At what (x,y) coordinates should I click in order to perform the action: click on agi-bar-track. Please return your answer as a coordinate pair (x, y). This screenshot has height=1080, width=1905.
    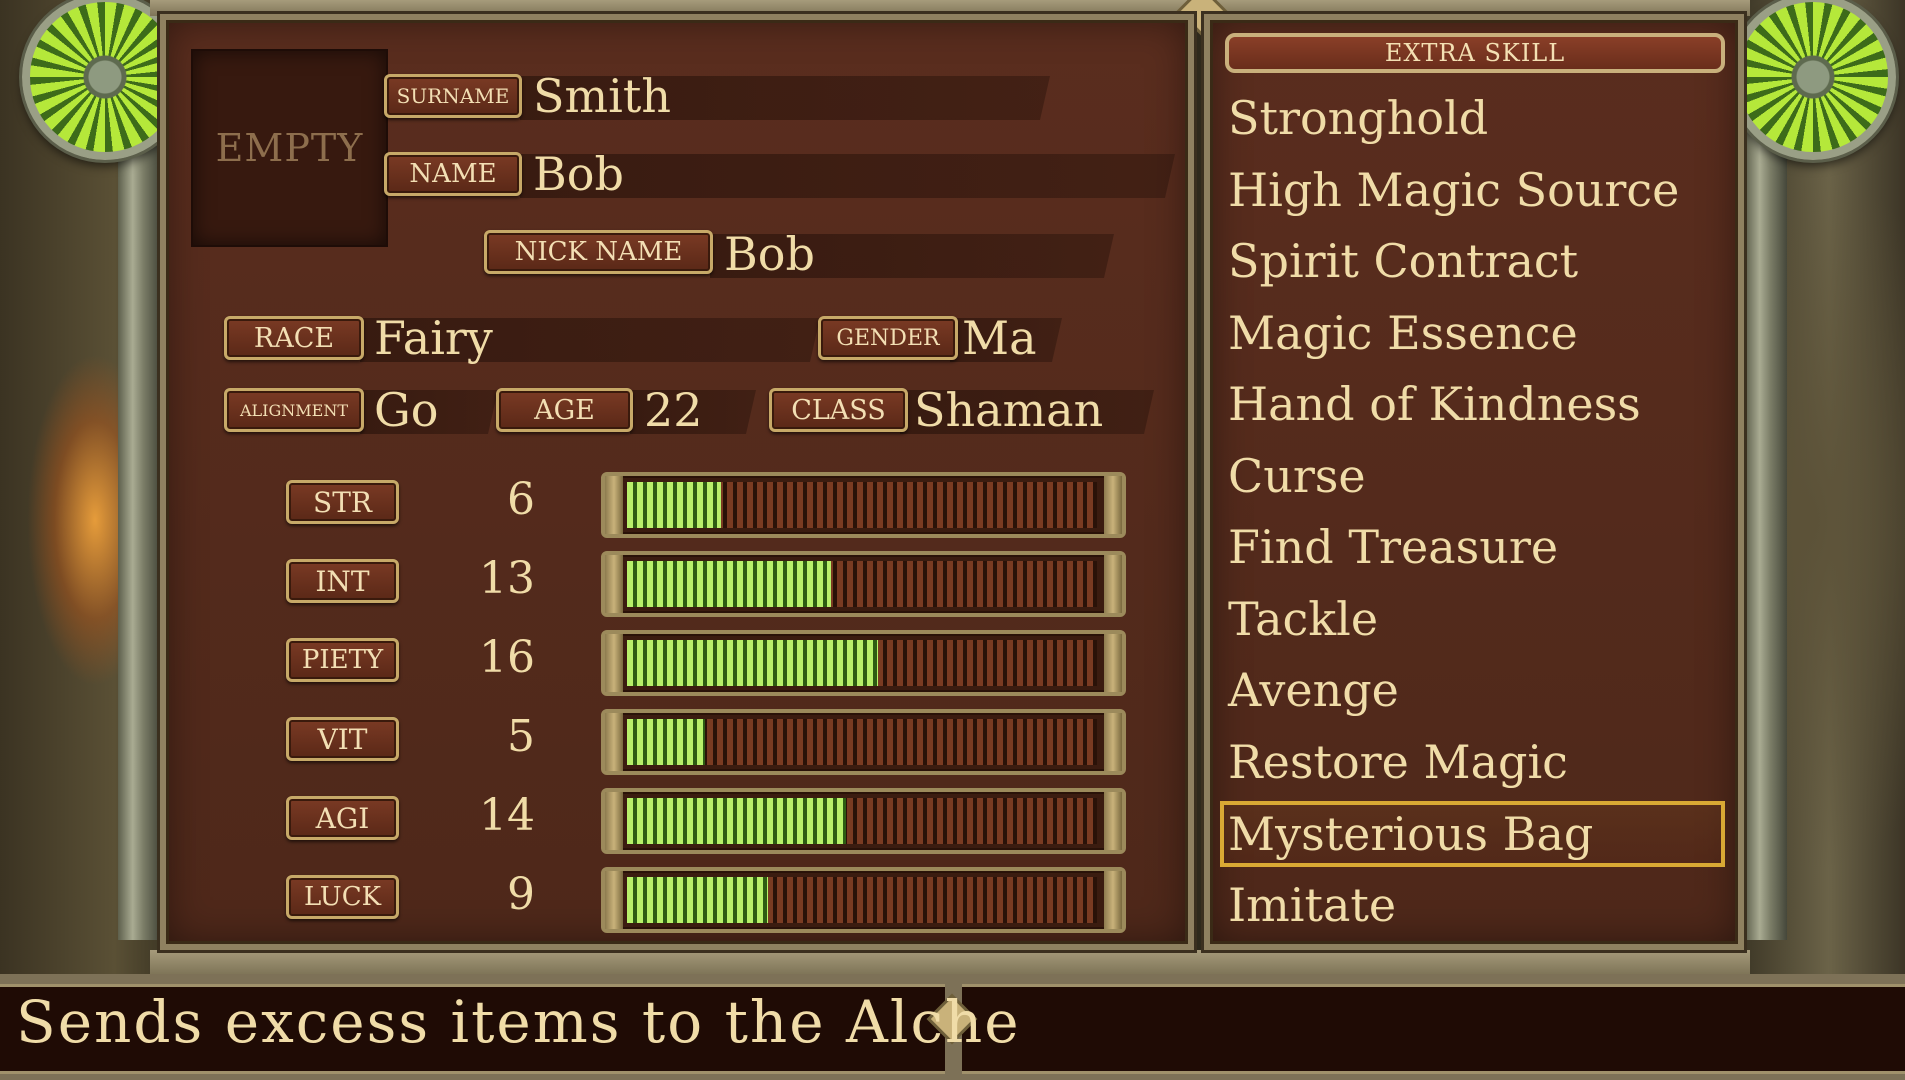
    Looking at the image, I should click on (862, 821).